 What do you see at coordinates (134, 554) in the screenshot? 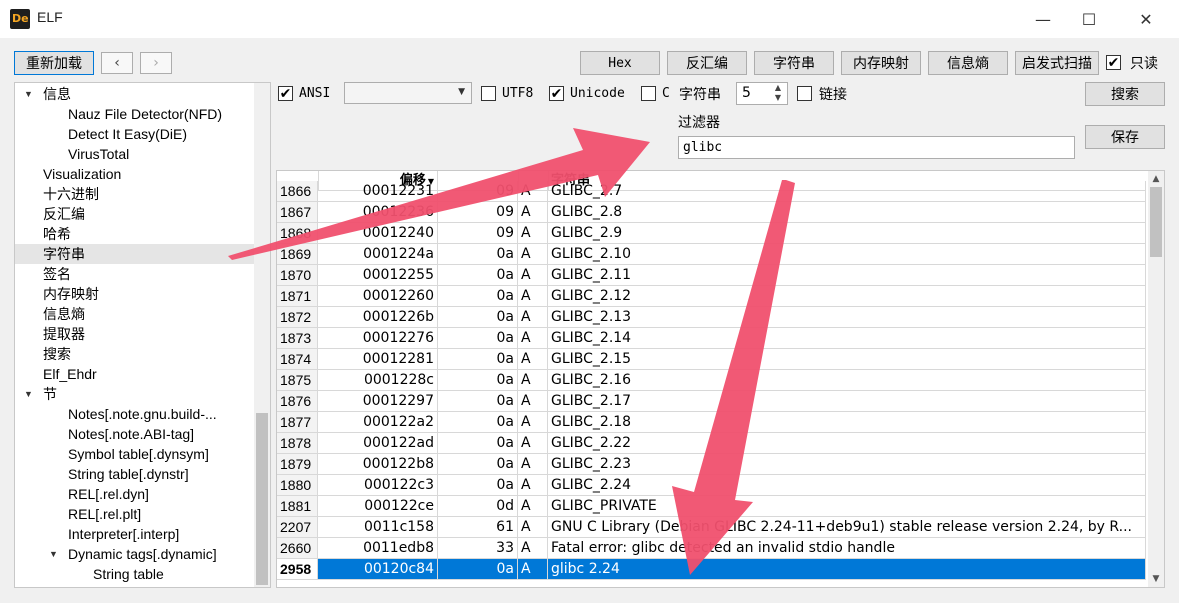
I see `tree-item: ▼ Dynamic tags[.dynamic]` at bounding box center [134, 554].